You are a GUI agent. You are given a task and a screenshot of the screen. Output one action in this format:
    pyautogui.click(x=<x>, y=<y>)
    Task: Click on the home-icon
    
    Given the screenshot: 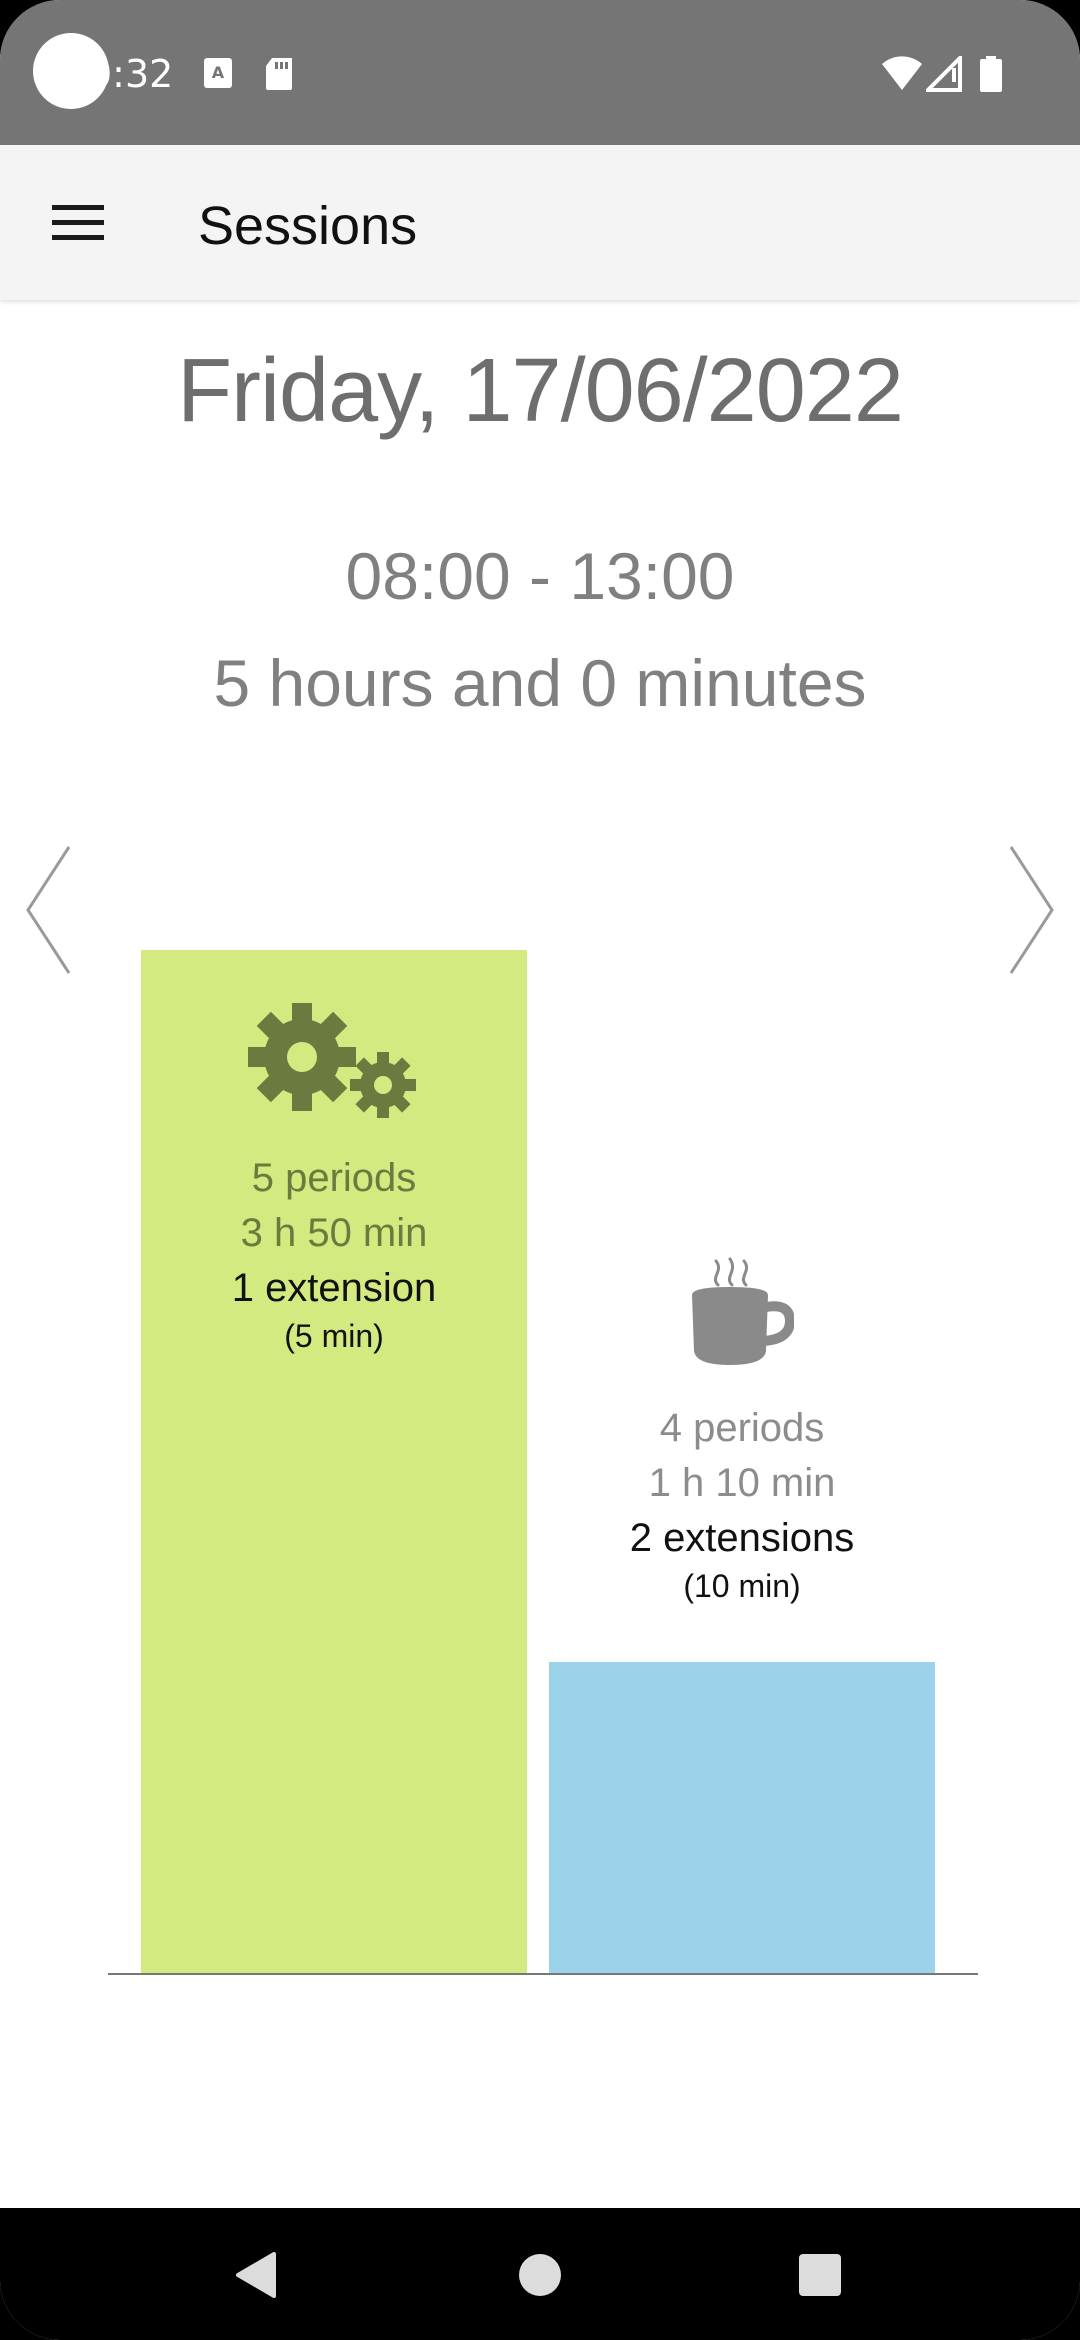 What is the action you would take?
    pyautogui.click(x=540, y=2275)
    